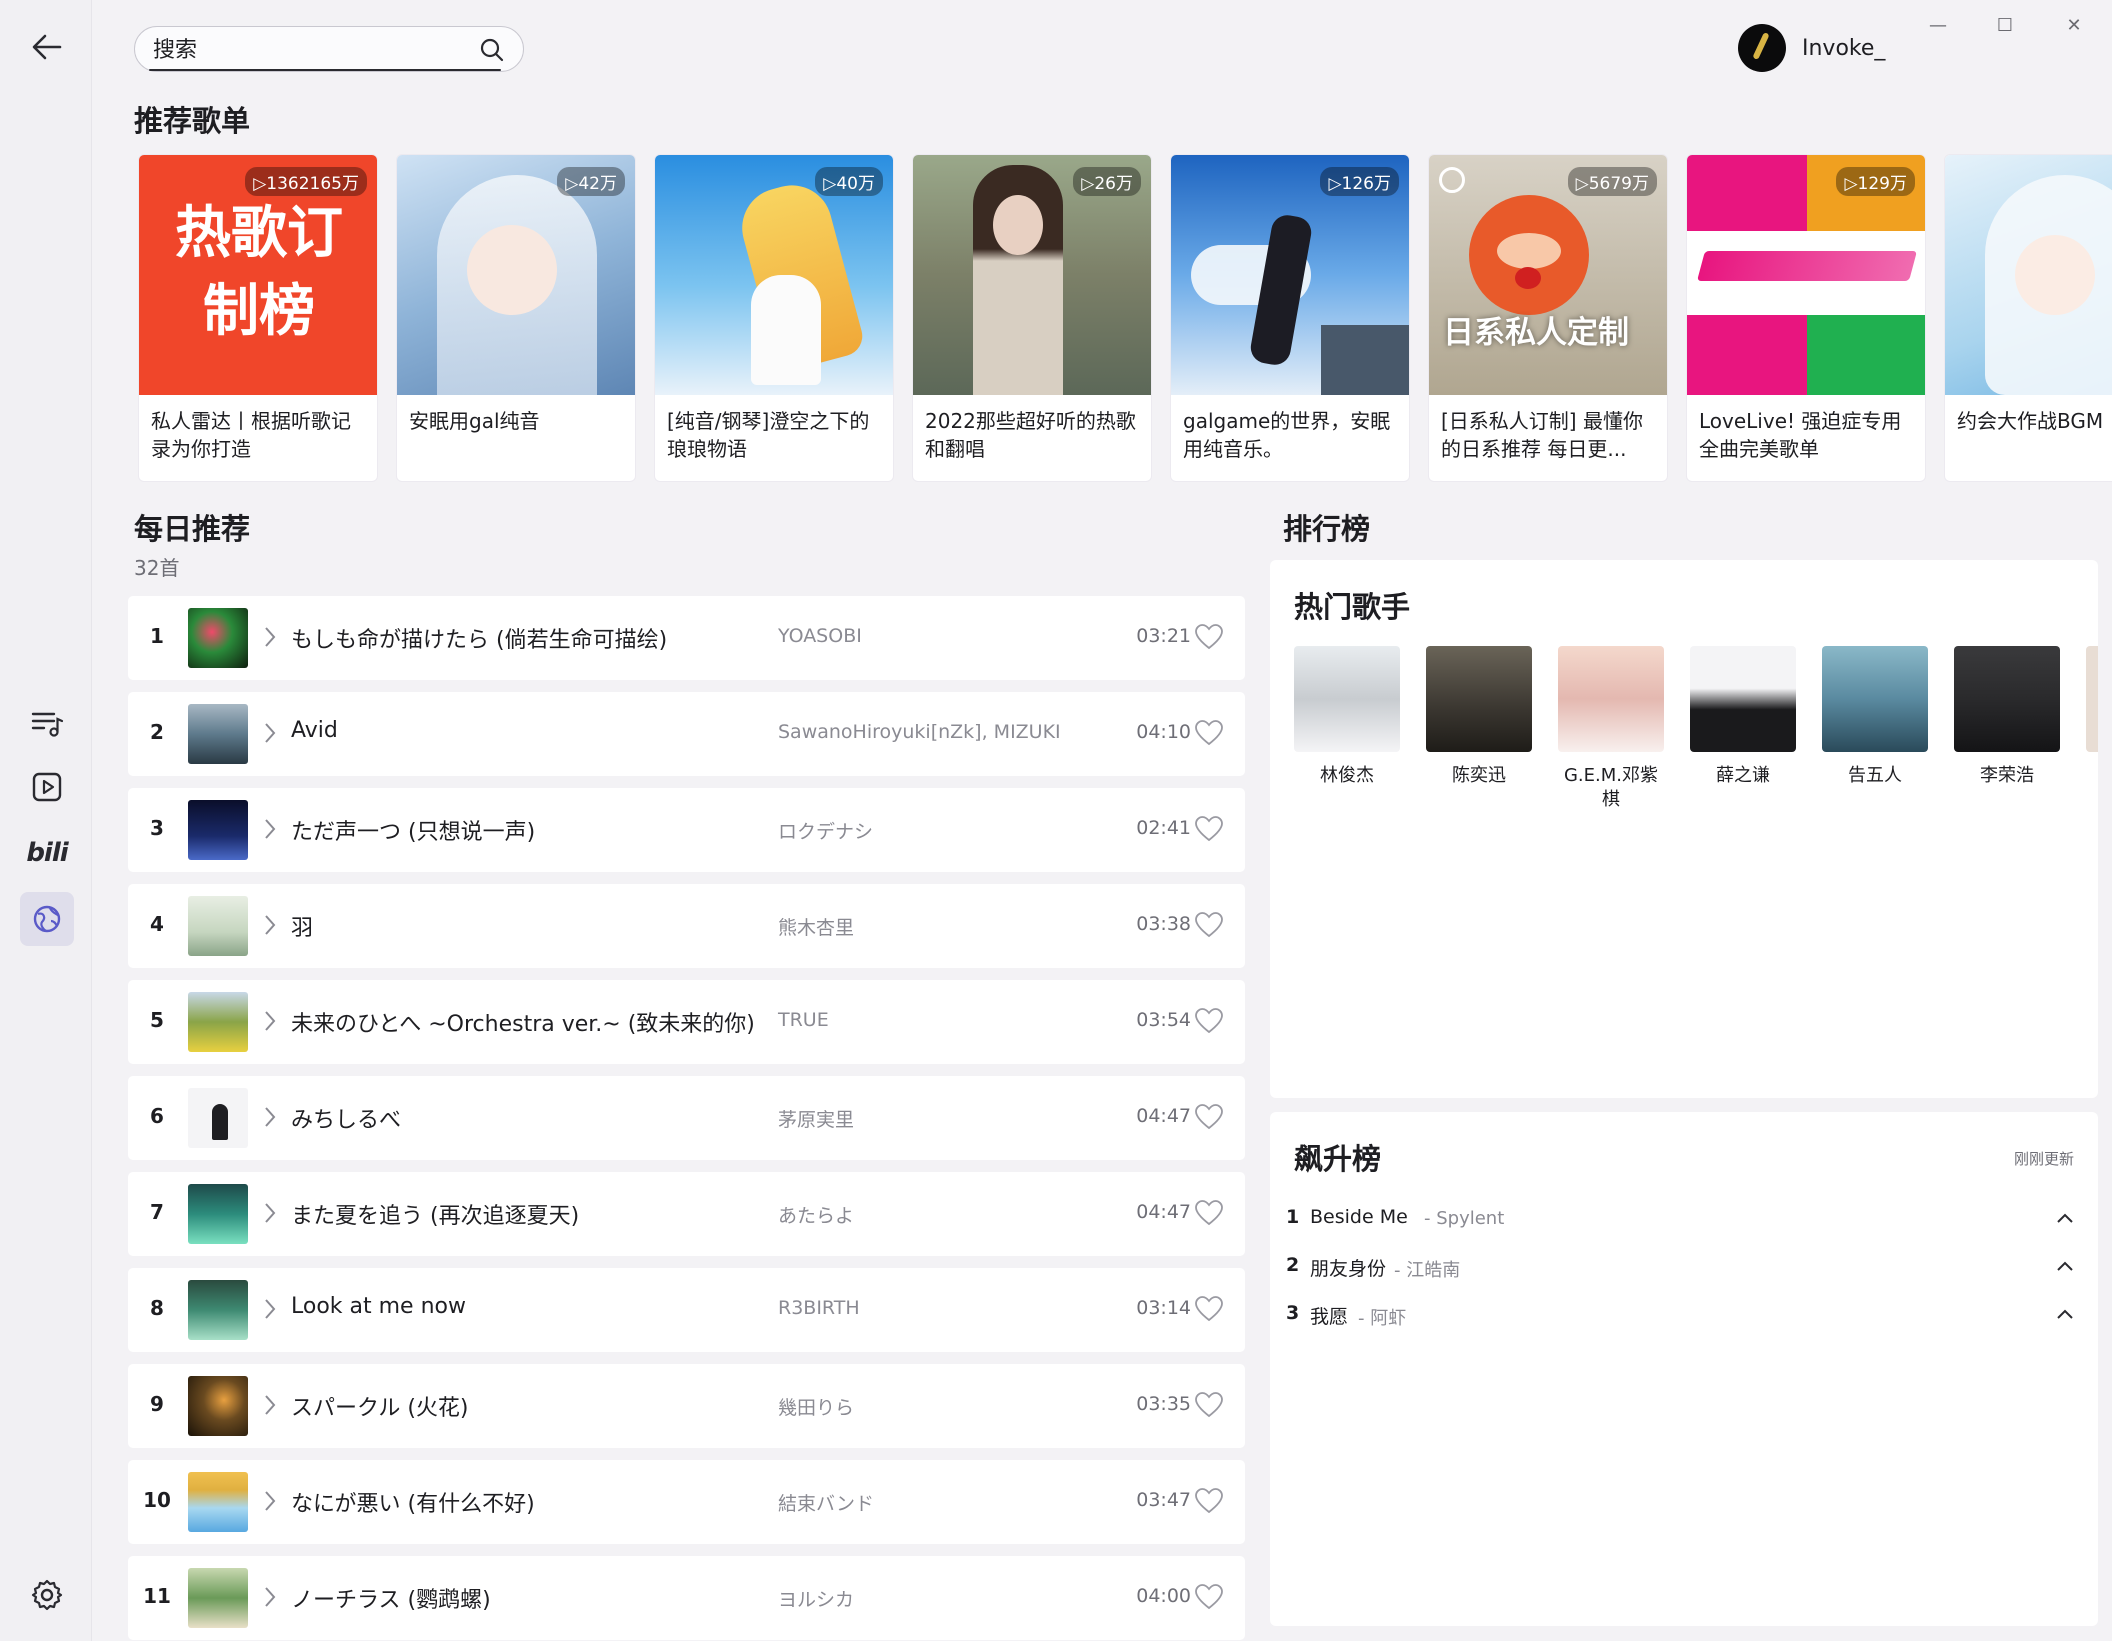 Image resolution: width=2112 pixels, height=1641 pixels. Describe the element at coordinates (774, 318) in the screenshot. I see `playlist-card: ▷40万 [纯音/钢琴]澄空之下的琅琅物语` at that location.